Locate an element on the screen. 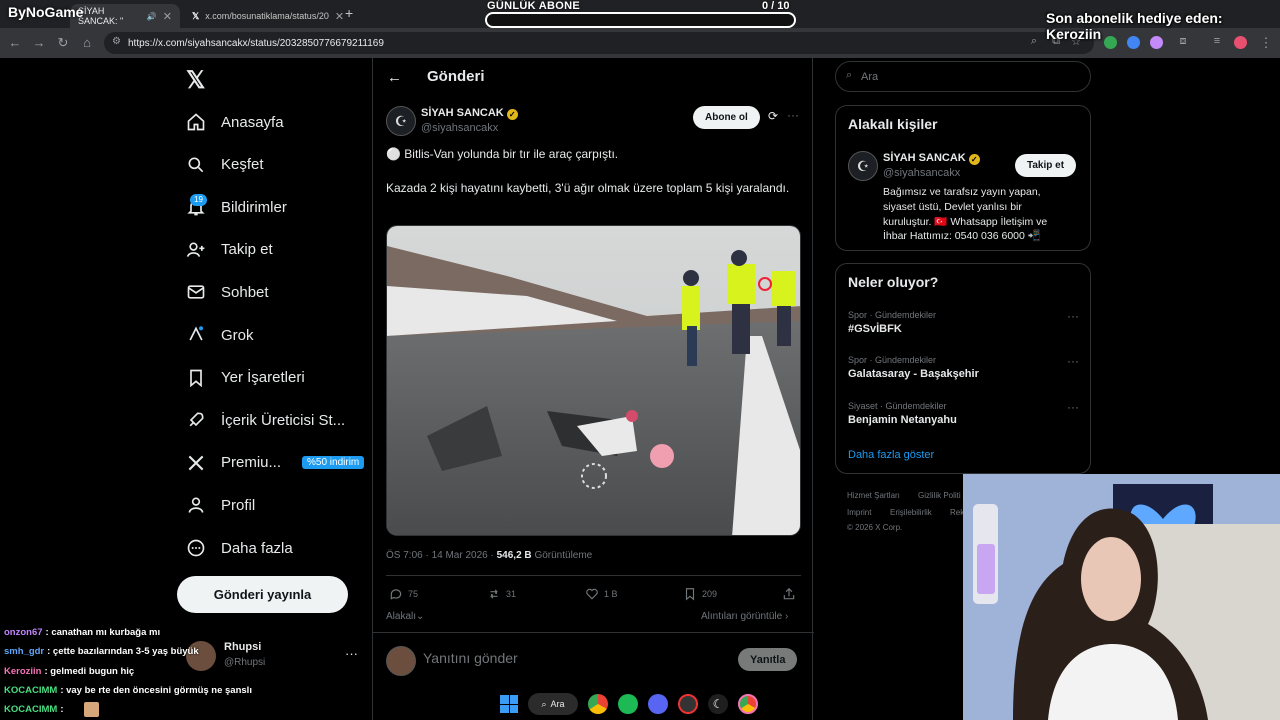  bio-line: siyaset üstü, Devlet yanlısı bir is located at coordinates (952, 206).